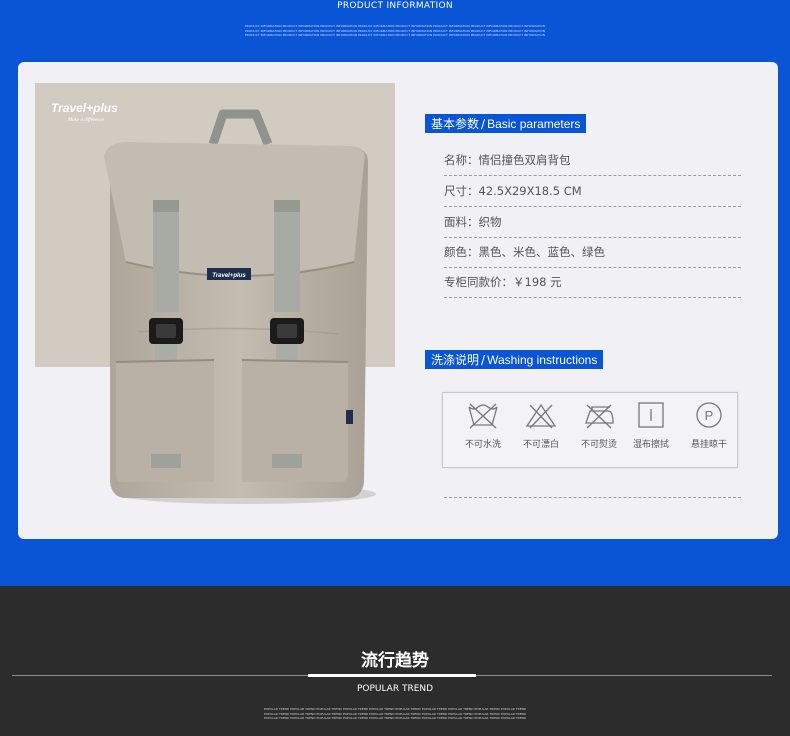  What do you see at coordinates (392, 675) in the screenshot?
I see `divider-accent` at bounding box center [392, 675].